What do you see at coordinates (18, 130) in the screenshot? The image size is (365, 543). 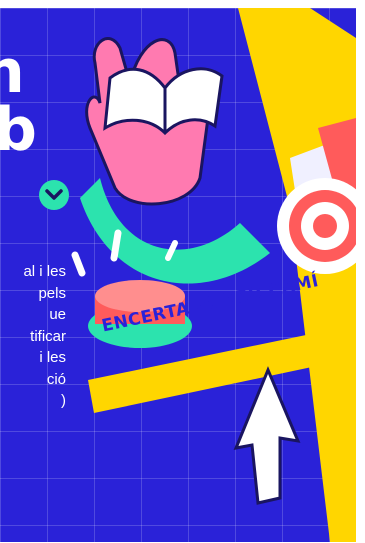 I see `hero-heading-line-2: b` at bounding box center [18, 130].